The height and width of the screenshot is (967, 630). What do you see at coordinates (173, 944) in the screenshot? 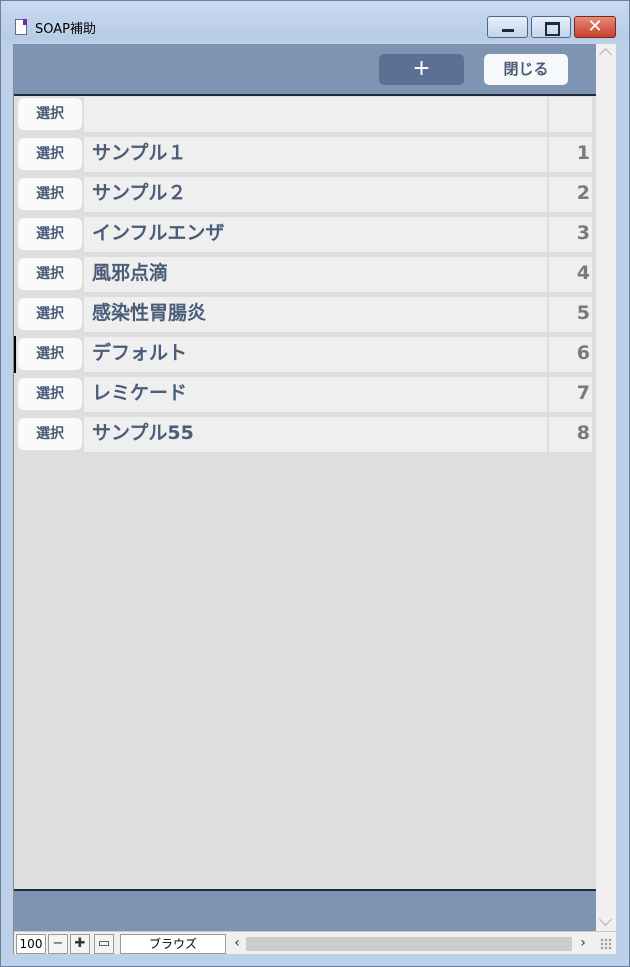
I see `mode-selector: ブラウズ` at bounding box center [173, 944].